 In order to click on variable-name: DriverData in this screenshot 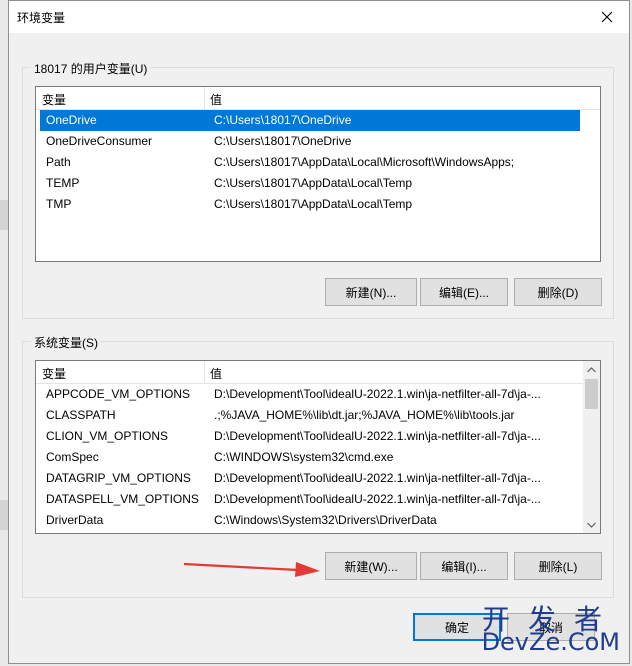, I will do `click(75, 520)`.